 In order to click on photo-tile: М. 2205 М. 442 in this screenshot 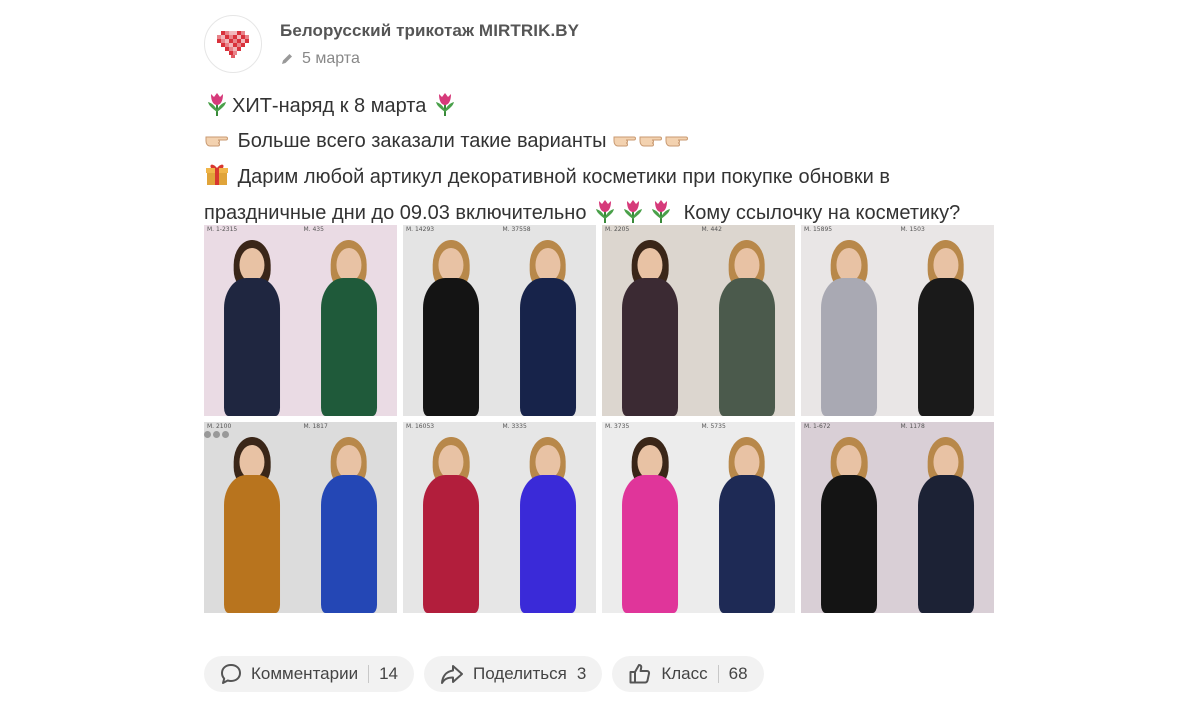, I will do `click(698, 320)`.